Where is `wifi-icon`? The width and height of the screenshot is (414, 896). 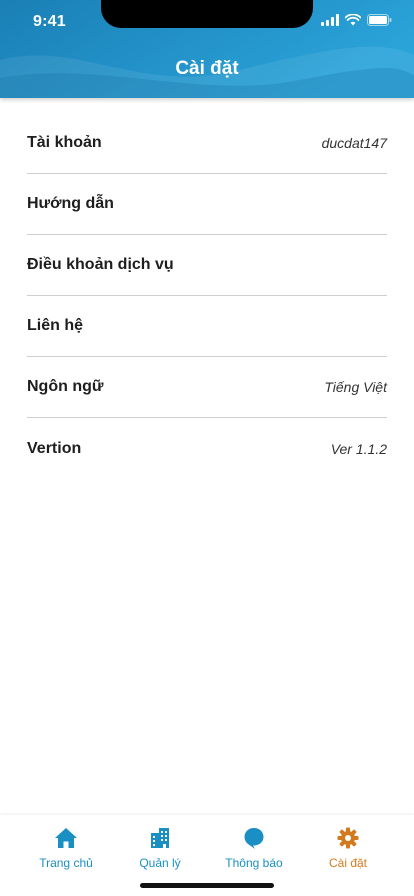
wifi-icon is located at coordinates (353, 20).